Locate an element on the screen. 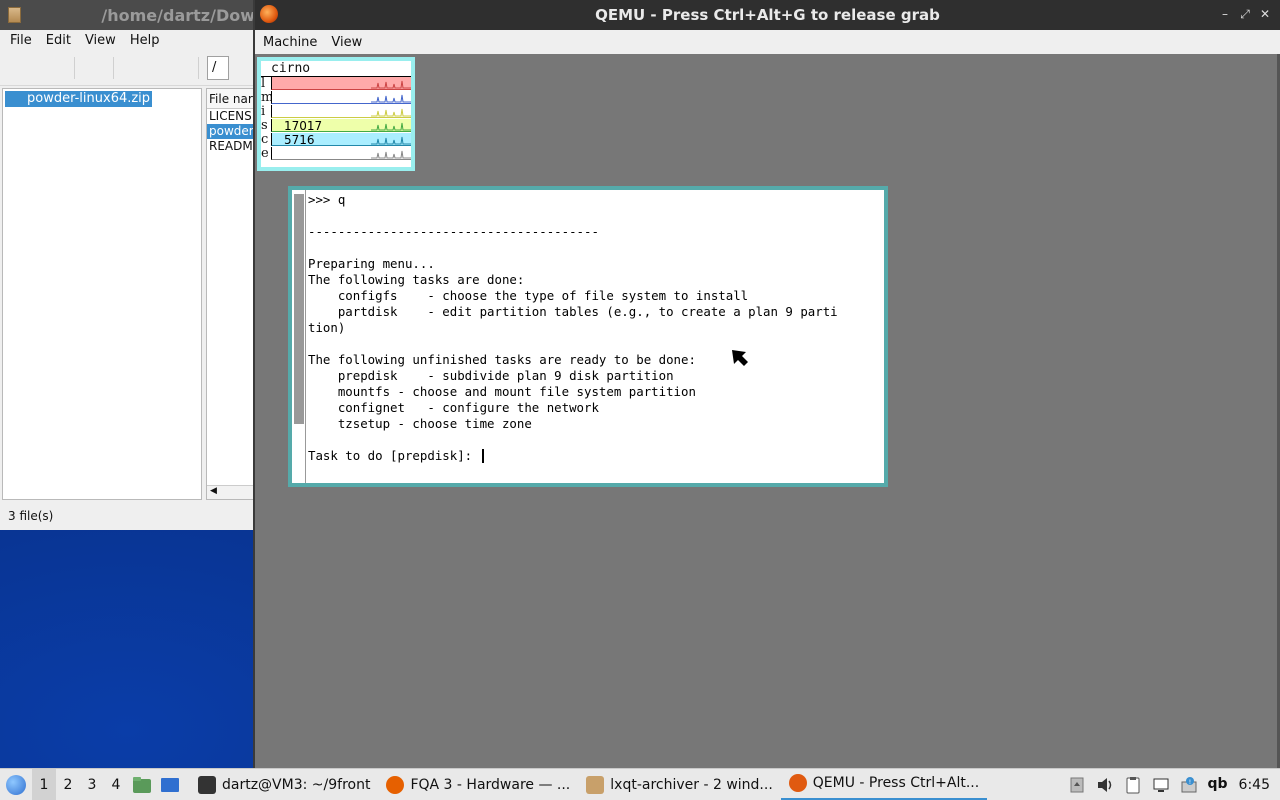 The width and height of the screenshot is (1280, 800). notification-icon: ! is located at coordinates (1189, 785).